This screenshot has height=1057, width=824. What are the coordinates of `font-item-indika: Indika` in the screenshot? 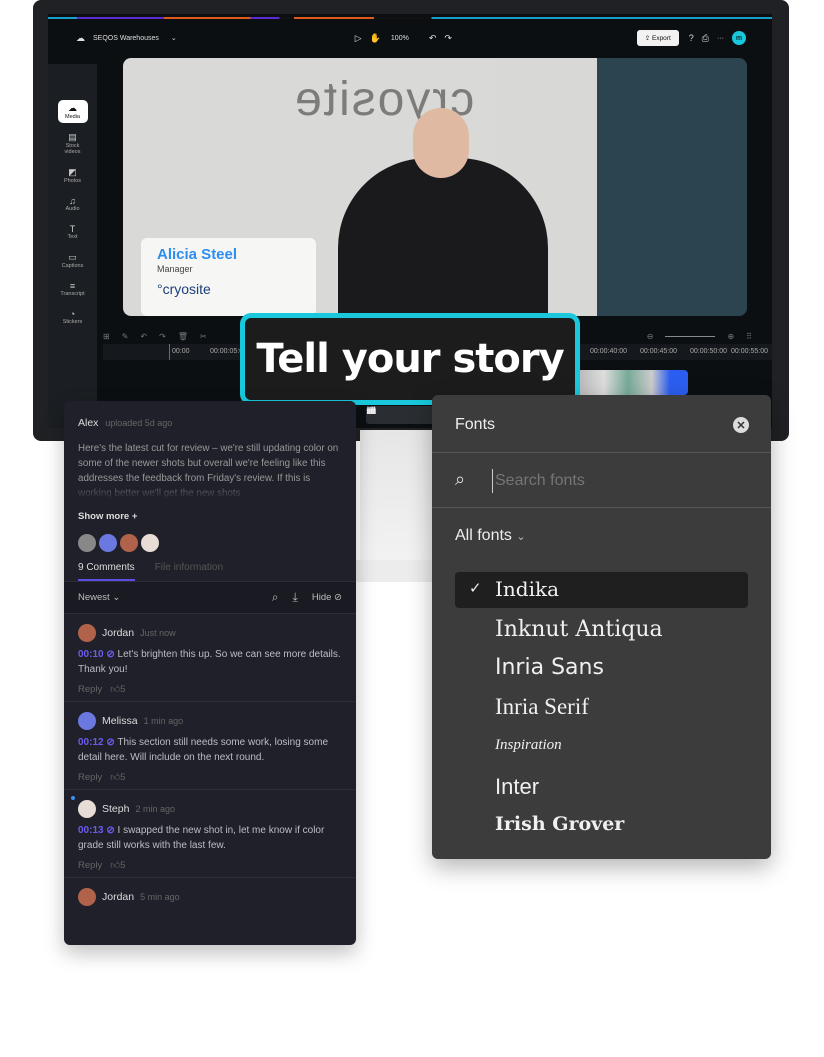 It's located at (527, 589).